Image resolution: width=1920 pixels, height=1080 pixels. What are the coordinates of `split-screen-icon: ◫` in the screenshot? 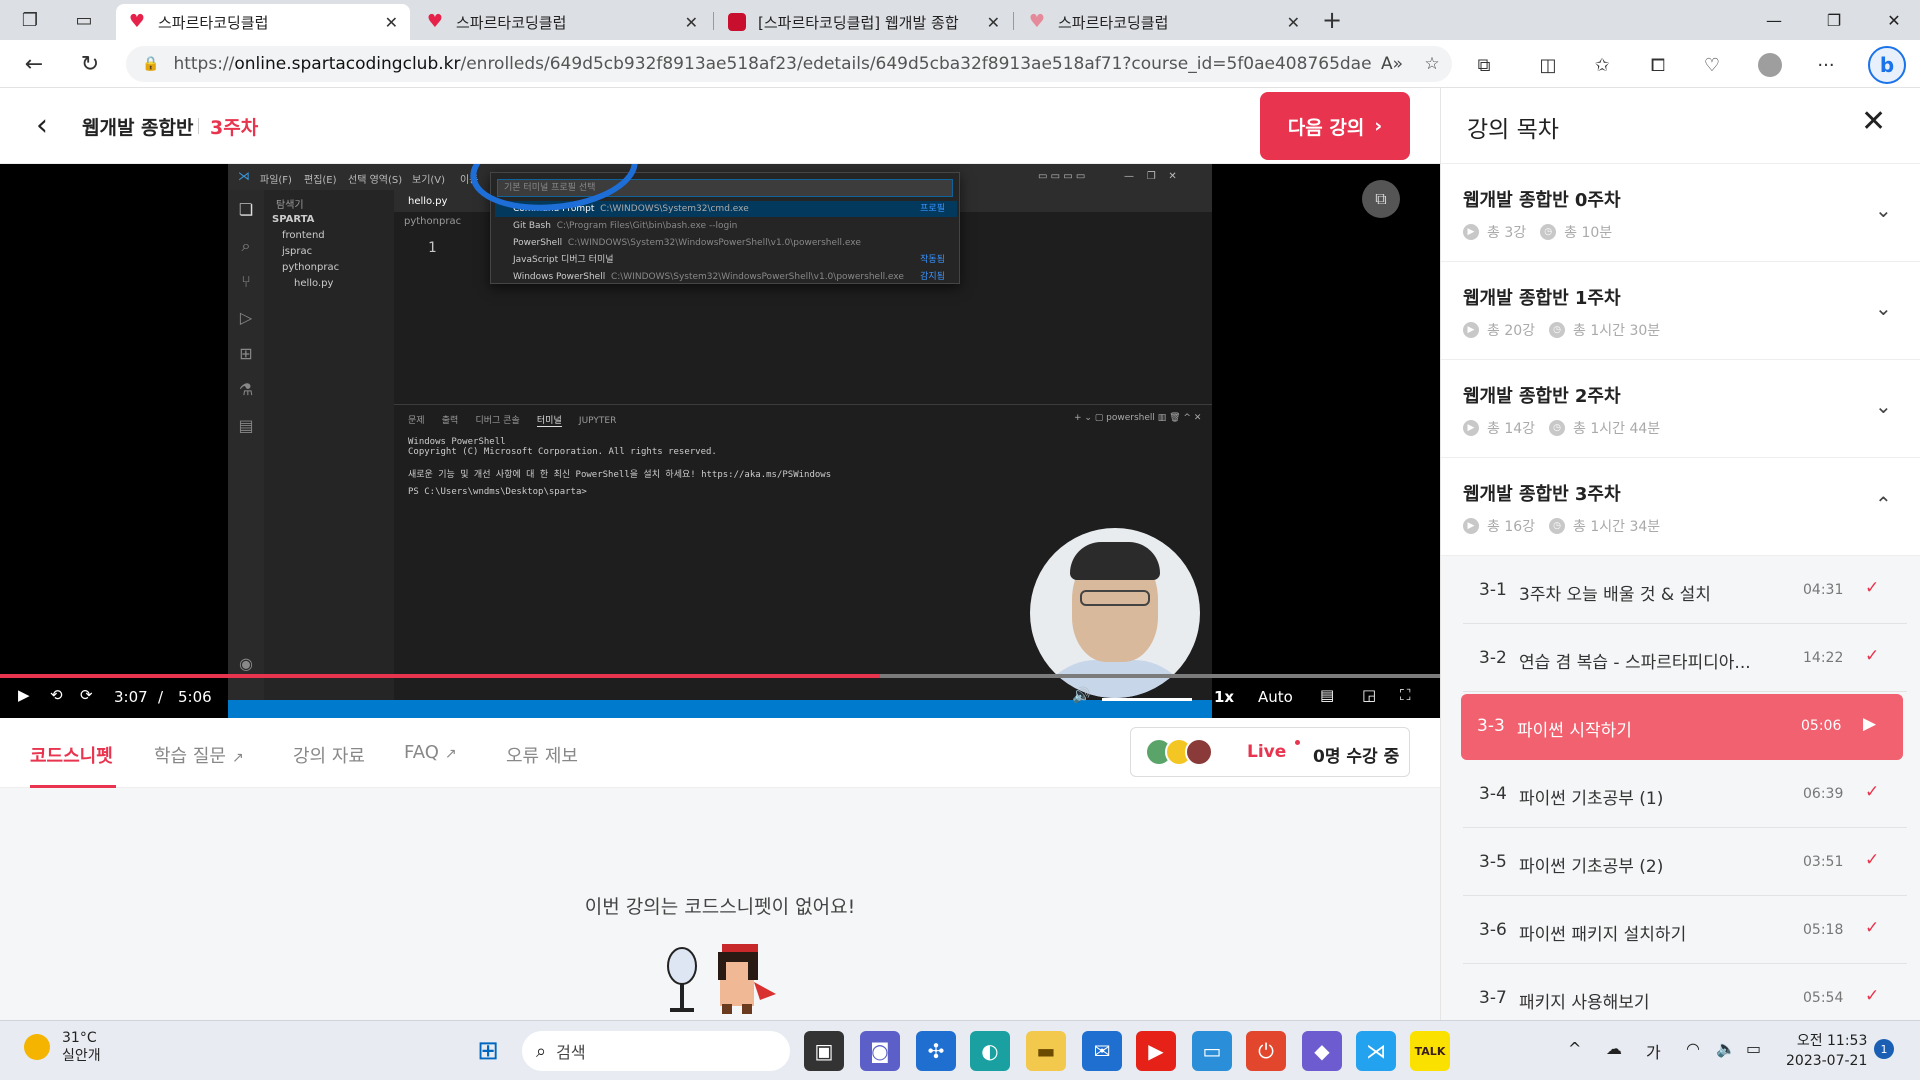 It's located at (1548, 65).